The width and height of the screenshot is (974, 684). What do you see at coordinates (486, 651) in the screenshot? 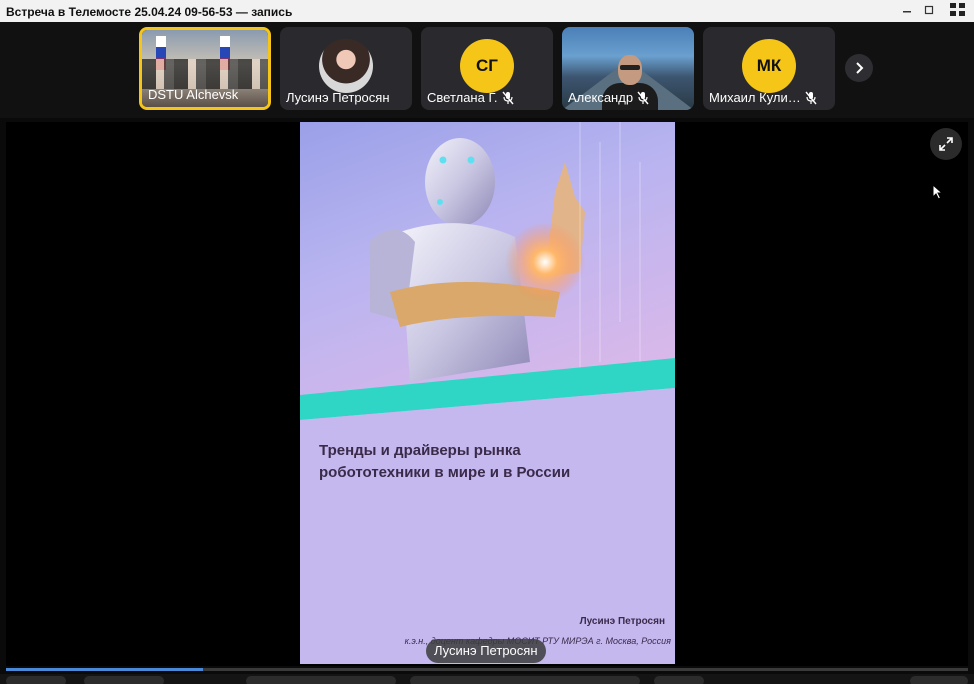
I see `active-speaker-label: Лусинэ Петросян` at bounding box center [486, 651].